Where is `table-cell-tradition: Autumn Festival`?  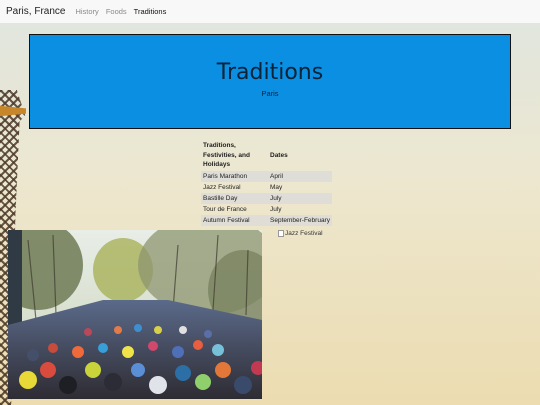 table-cell-tradition: Autumn Festival is located at coordinates (234, 220).